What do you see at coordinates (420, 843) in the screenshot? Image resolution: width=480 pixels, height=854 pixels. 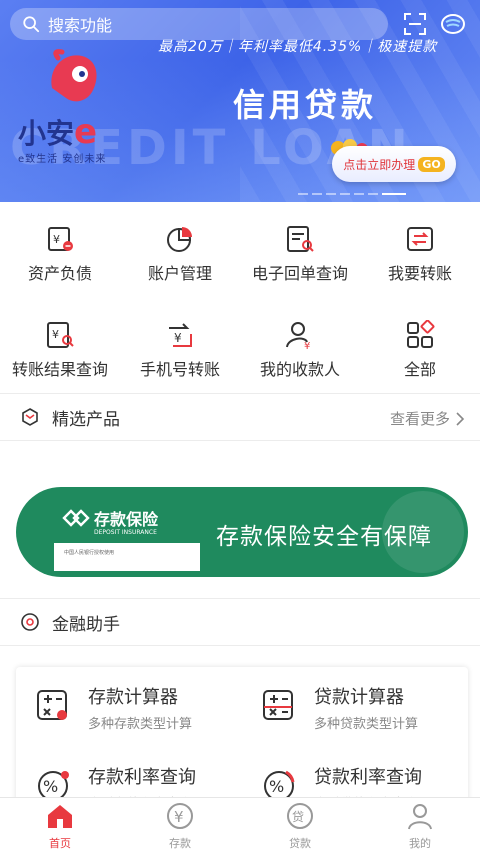 I see `tab-label: 我的` at bounding box center [420, 843].